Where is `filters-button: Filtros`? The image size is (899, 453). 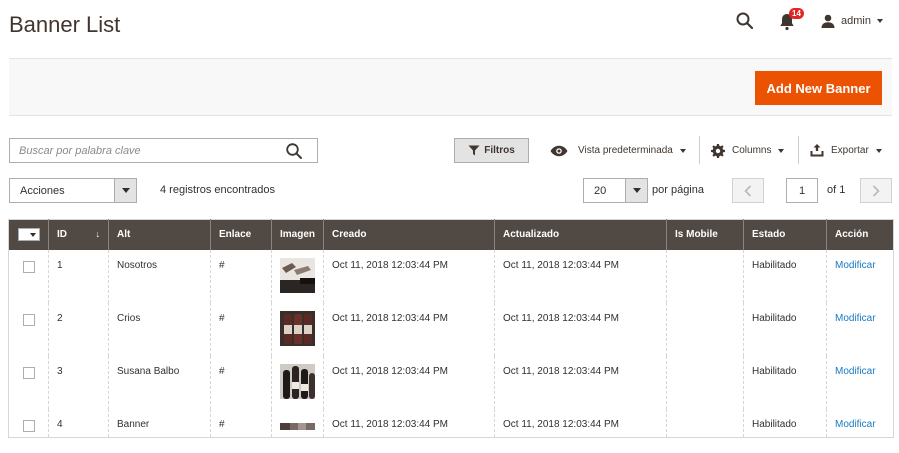 filters-button: Filtros is located at coordinates (491, 150).